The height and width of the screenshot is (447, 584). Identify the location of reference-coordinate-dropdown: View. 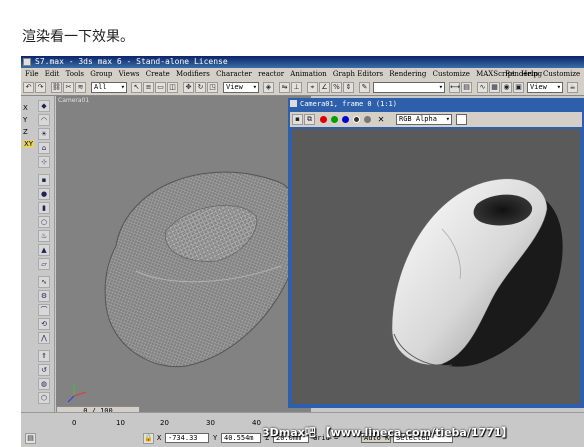
(241, 87).